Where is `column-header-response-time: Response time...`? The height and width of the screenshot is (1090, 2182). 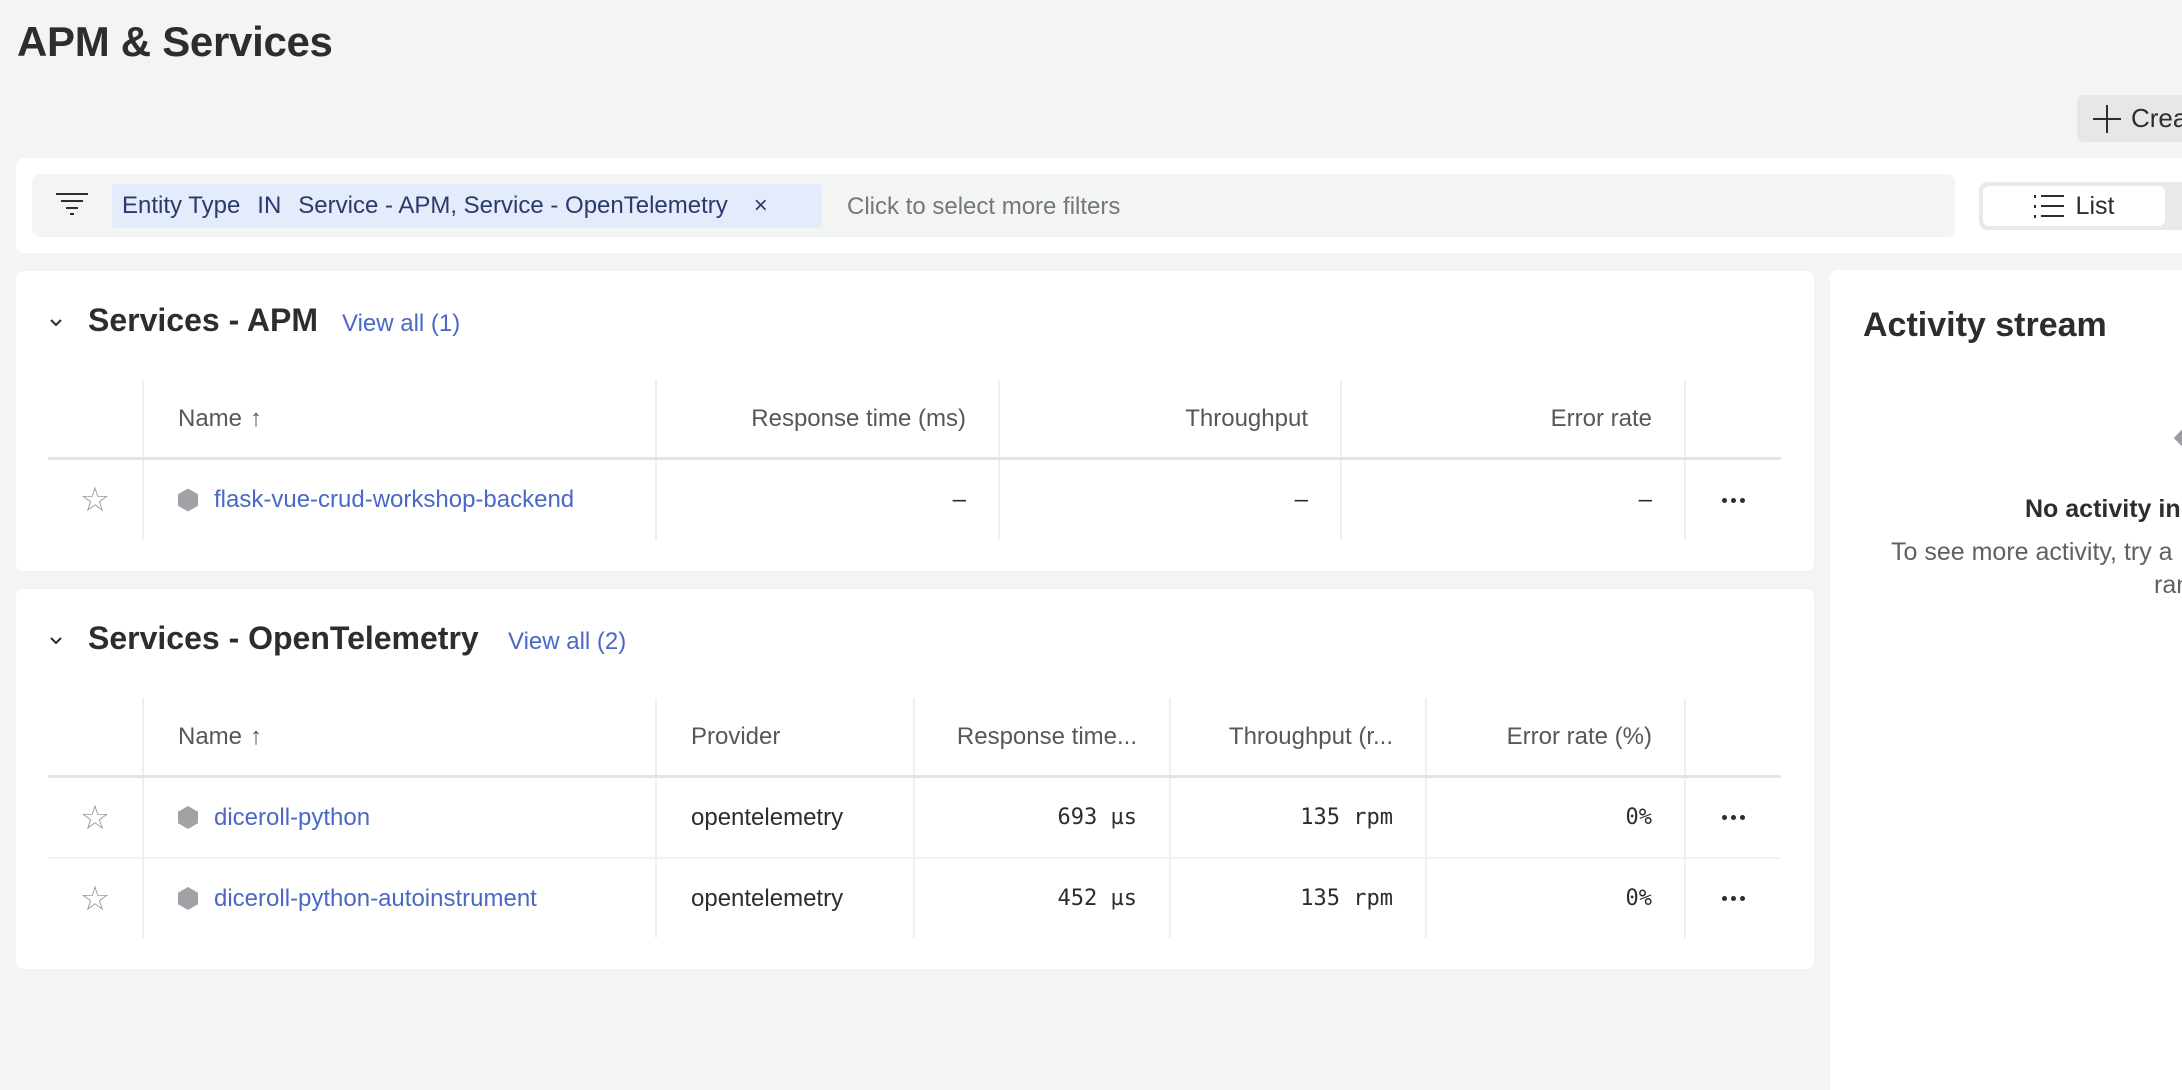 column-header-response-time: Response time... is located at coordinates (1041, 736).